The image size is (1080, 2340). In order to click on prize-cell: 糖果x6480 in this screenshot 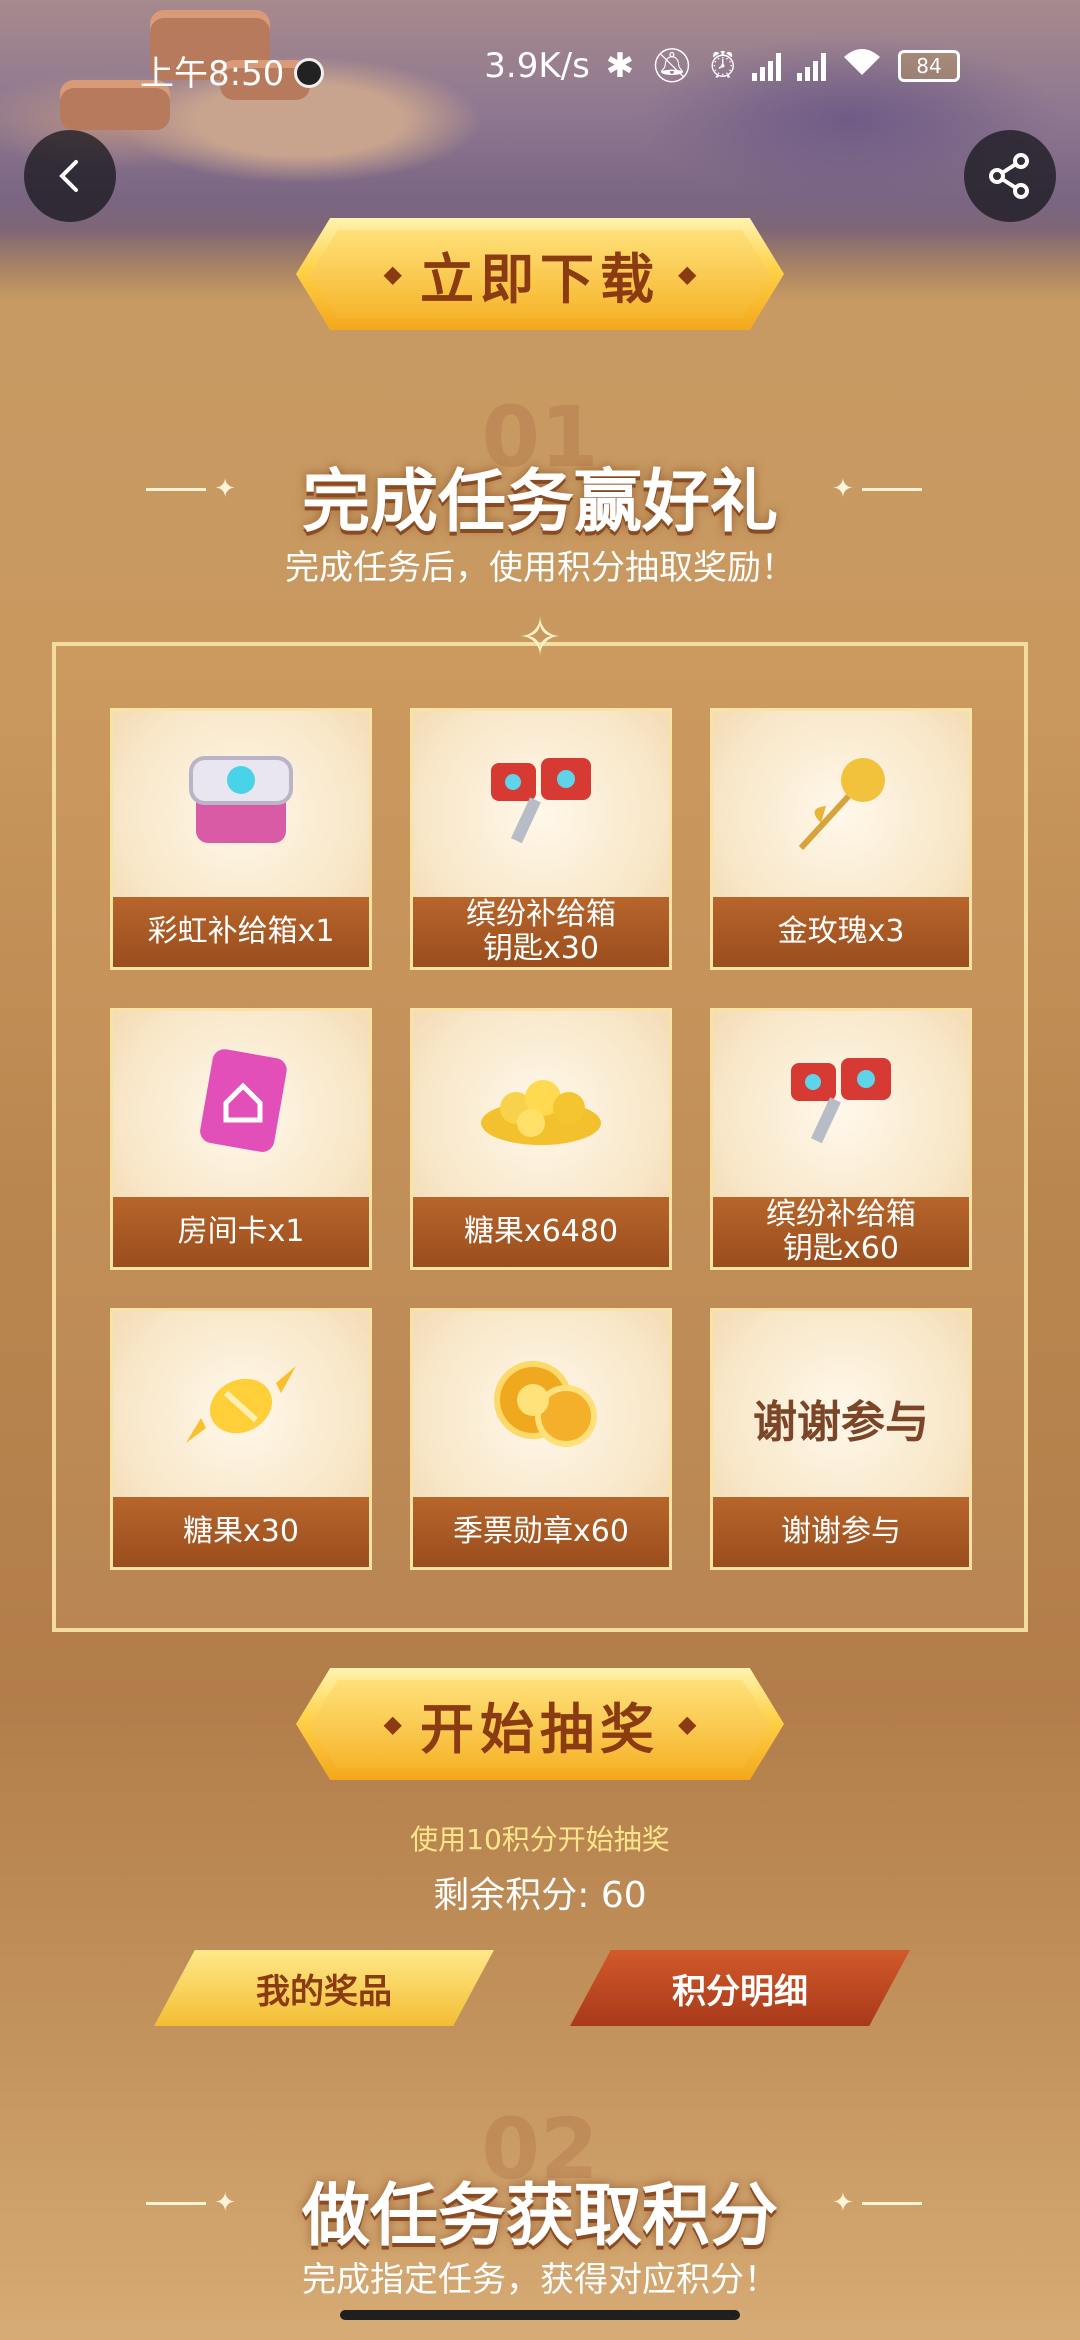, I will do `click(541, 1139)`.